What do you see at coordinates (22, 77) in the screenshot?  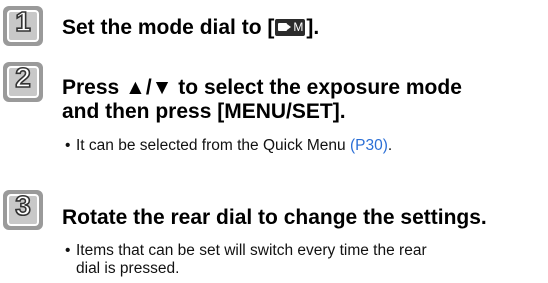 I see `step-2-number: 2` at bounding box center [22, 77].